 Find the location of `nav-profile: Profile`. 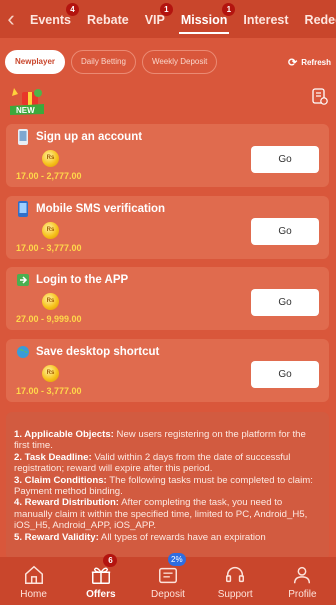

nav-profile: Profile is located at coordinates (302, 581).